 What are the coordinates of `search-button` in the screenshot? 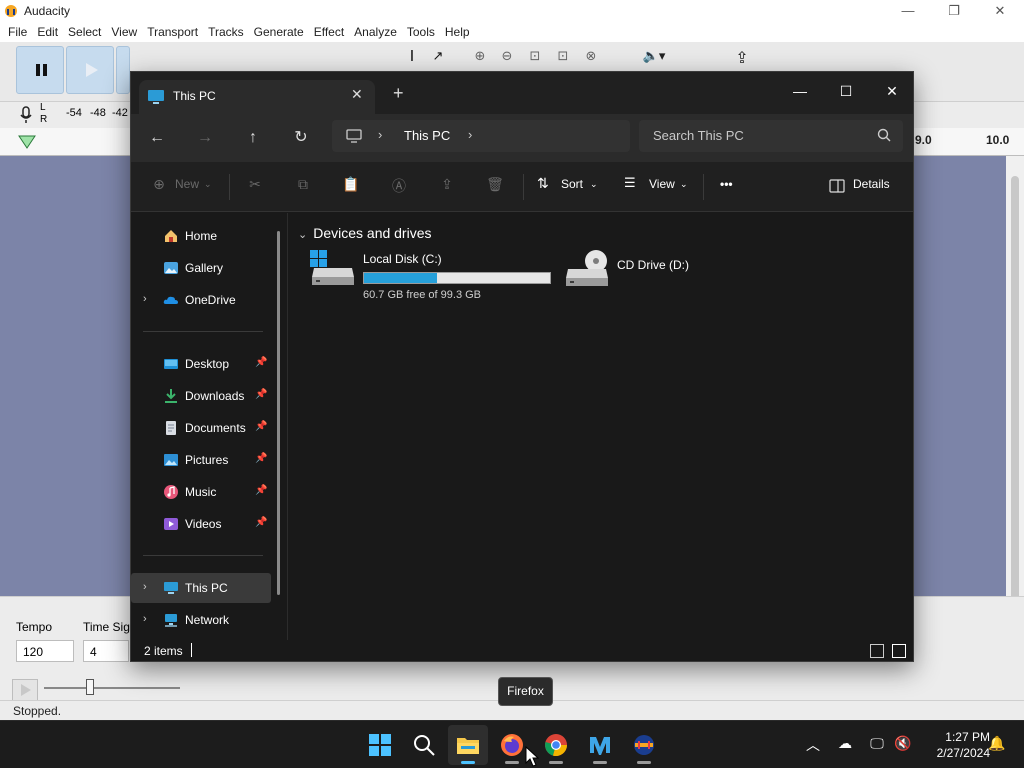 It's located at (424, 745).